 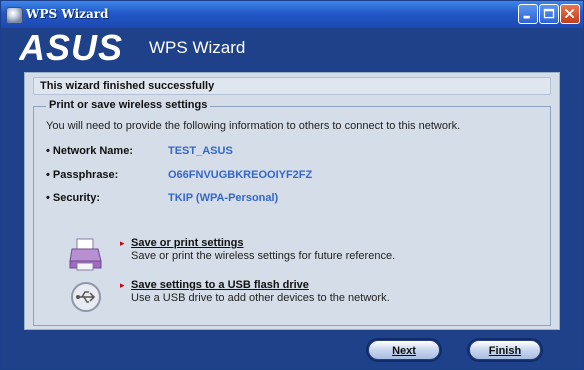 I want to click on maximize-button, so click(x=549, y=14).